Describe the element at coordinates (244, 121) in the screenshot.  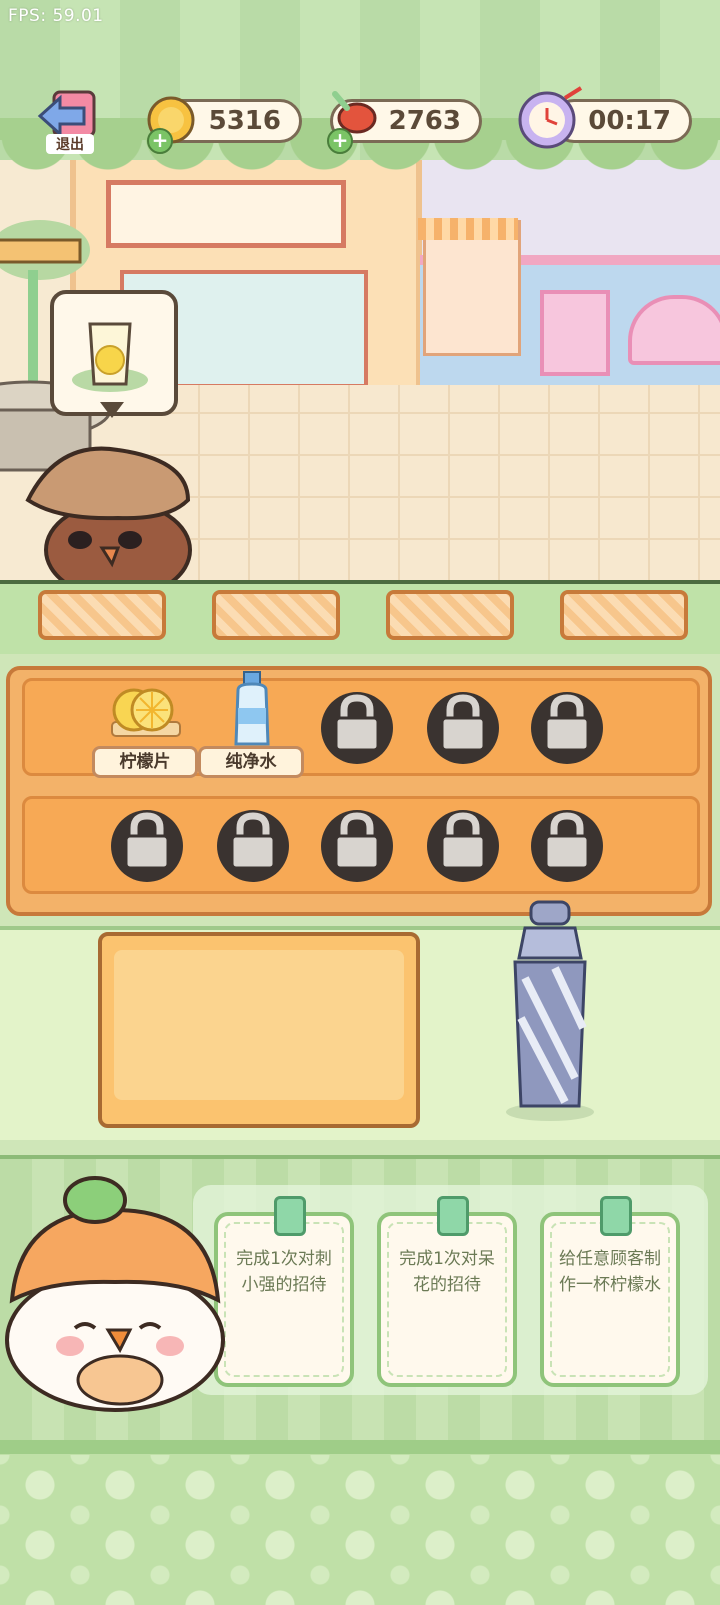
I see `coin-count: 5316` at that location.